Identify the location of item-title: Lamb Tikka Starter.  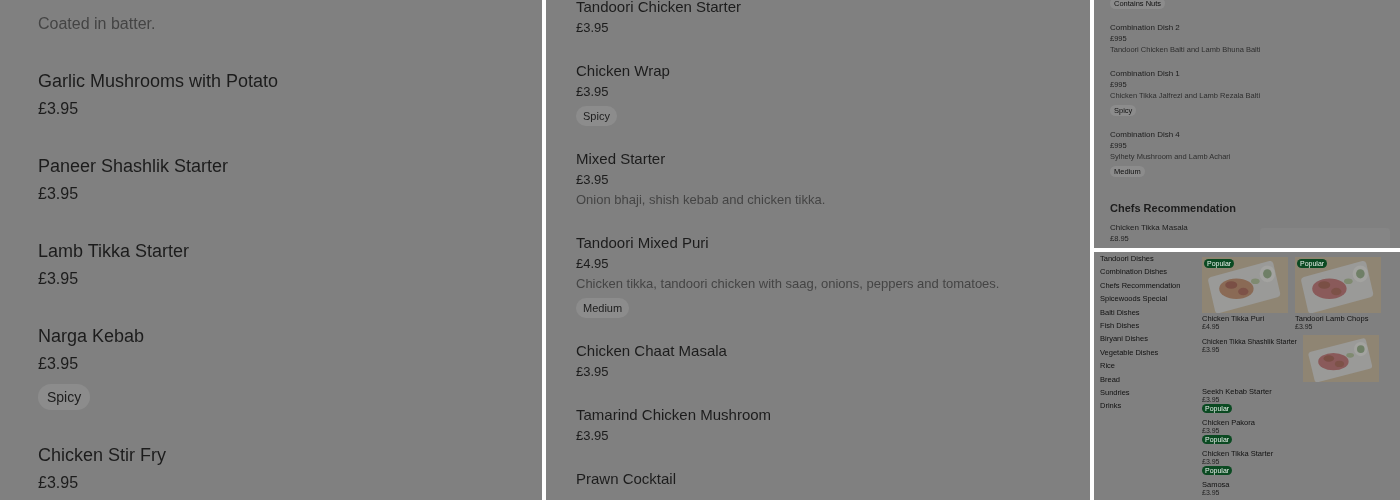
(114, 251).